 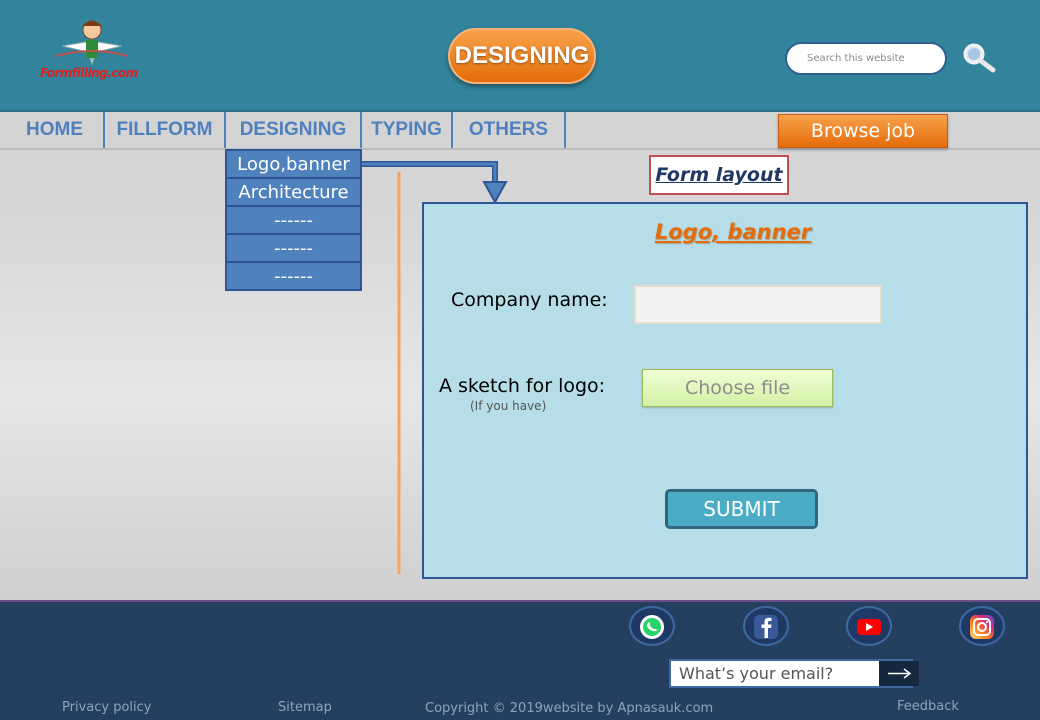 What do you see at coordinates (733, 232) in the screenshot?
I see `form-title: Logo, banner` at bounding box center [733, 232].